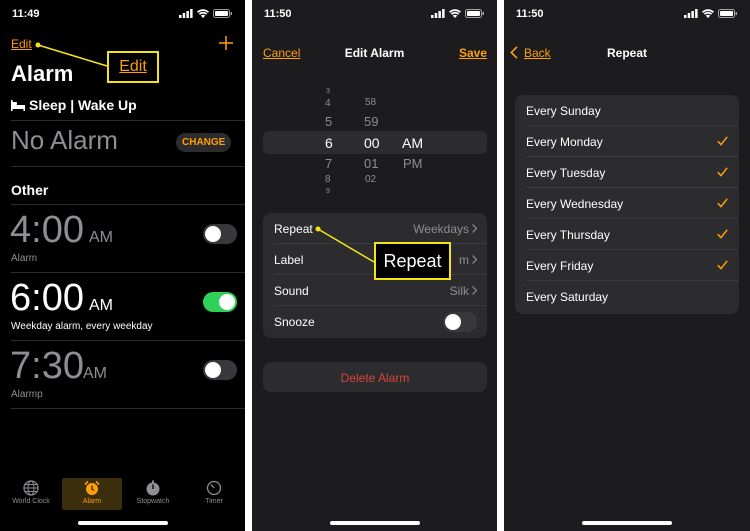 The image size is (750, 531). What do you see at coordinates (567, 297) in the screenshot?
I see `day-label: Every Saturday` at bounding box center [567, 297].